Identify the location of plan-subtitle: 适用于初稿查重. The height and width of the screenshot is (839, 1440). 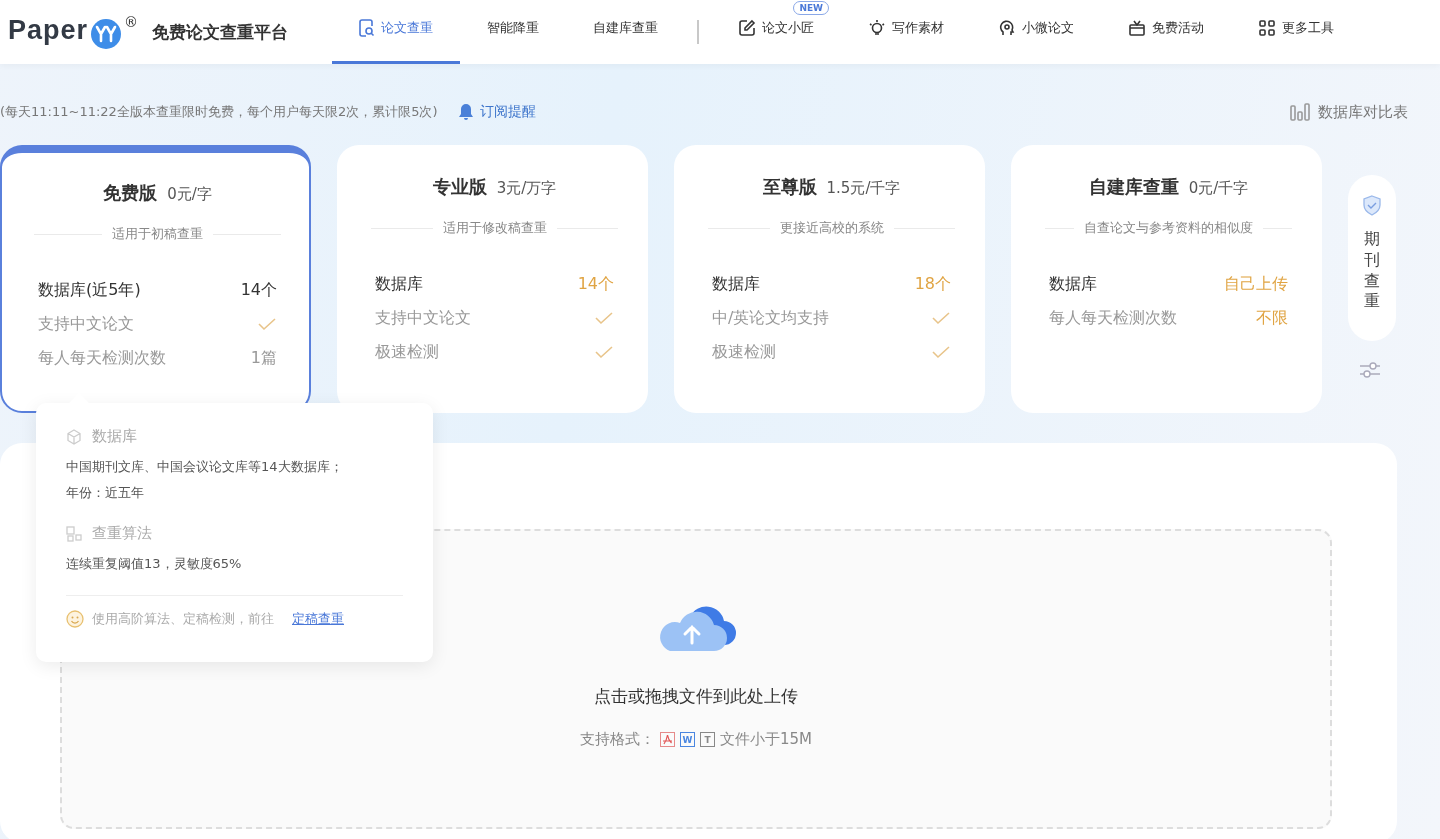
(157, 234).